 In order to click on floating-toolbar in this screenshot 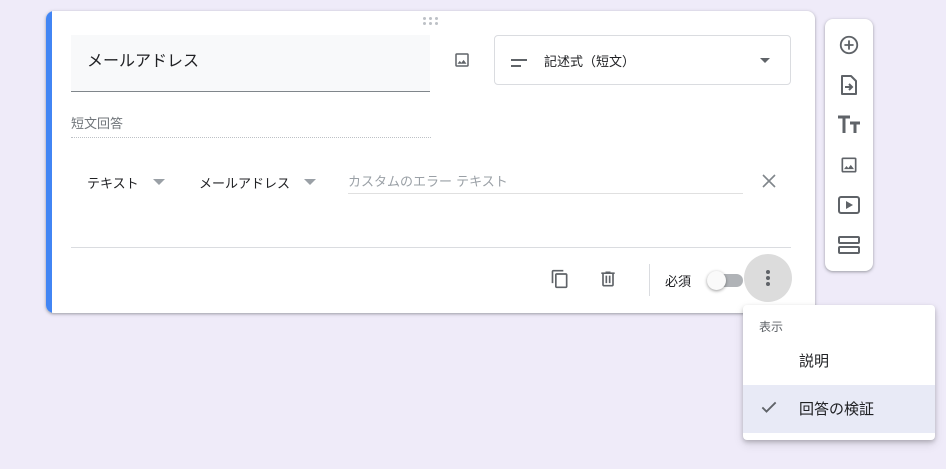, I will do `click(849, 145)`.